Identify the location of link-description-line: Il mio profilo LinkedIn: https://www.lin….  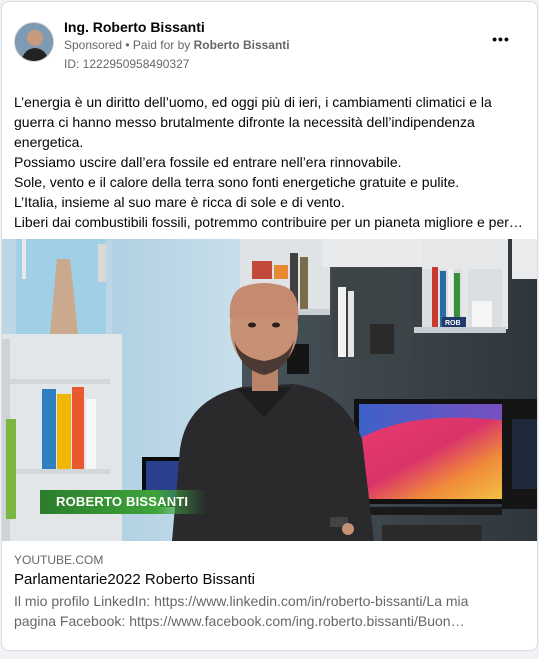
(241, 601).